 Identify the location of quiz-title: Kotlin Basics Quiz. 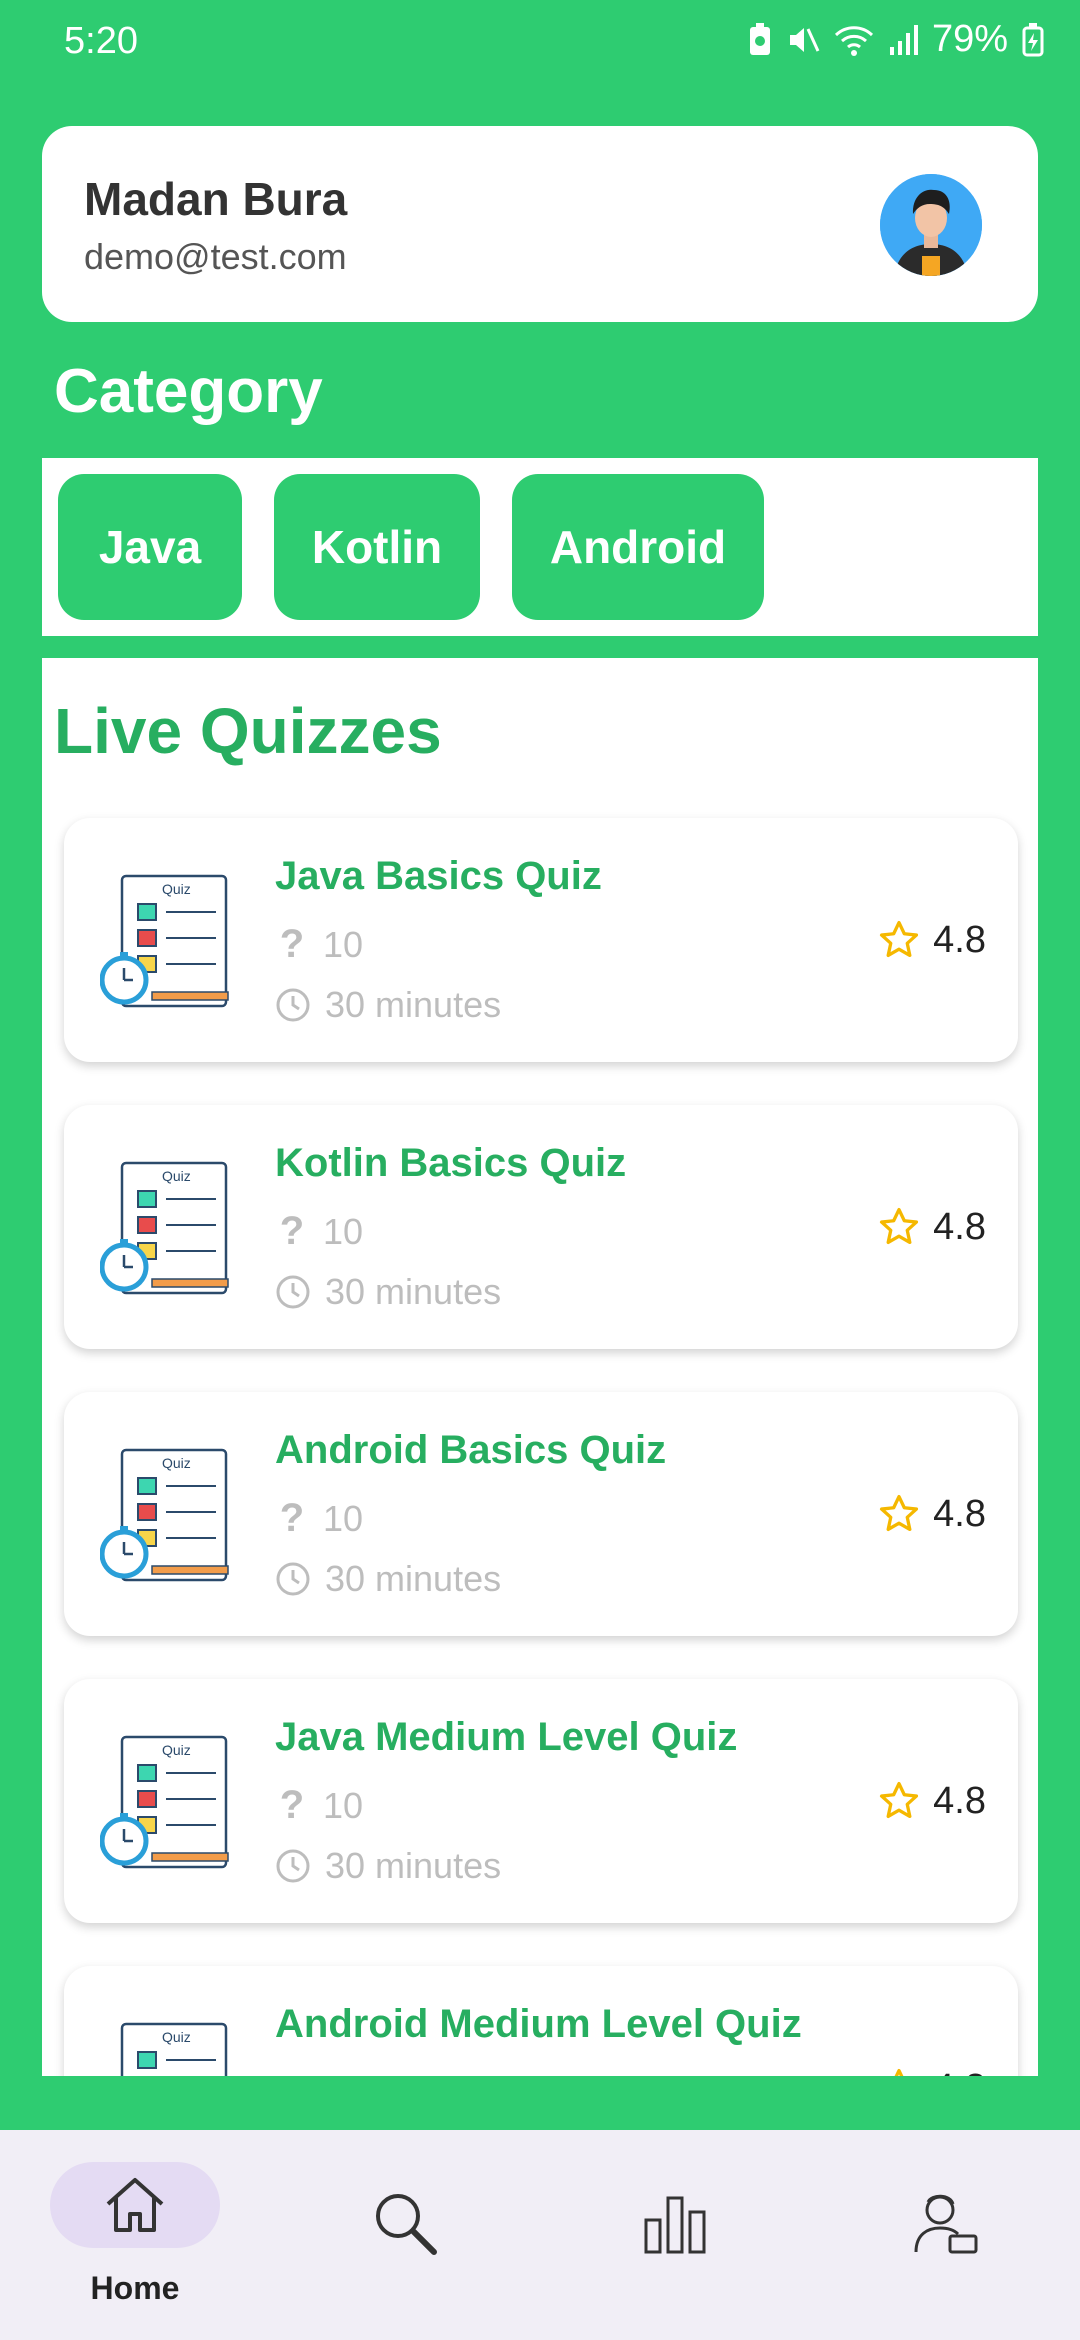
(451, 1163).